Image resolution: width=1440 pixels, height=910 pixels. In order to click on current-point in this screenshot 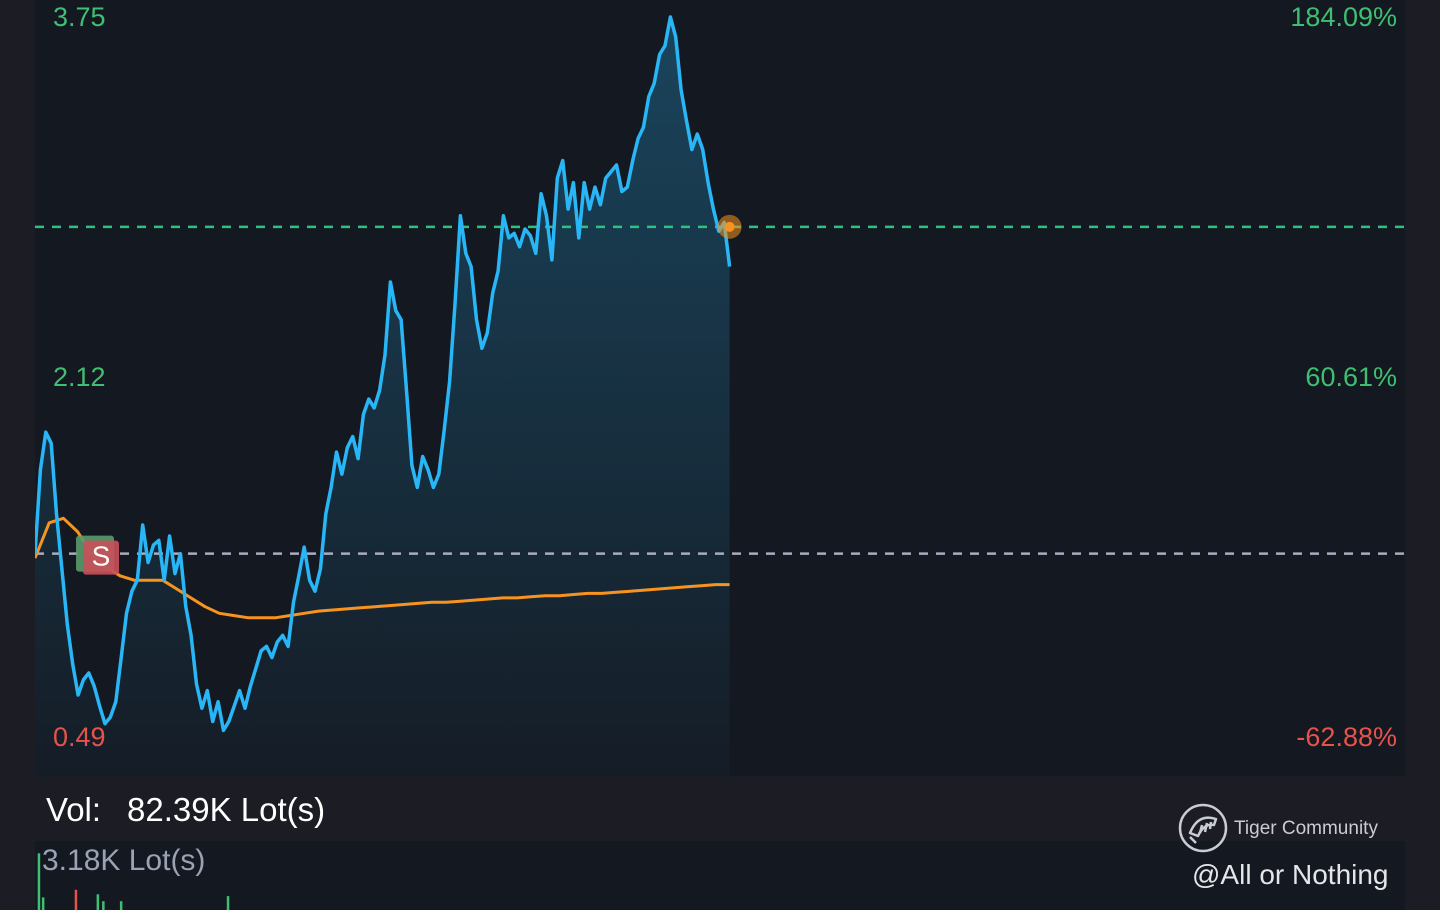, I will do `click(729, 226)`.